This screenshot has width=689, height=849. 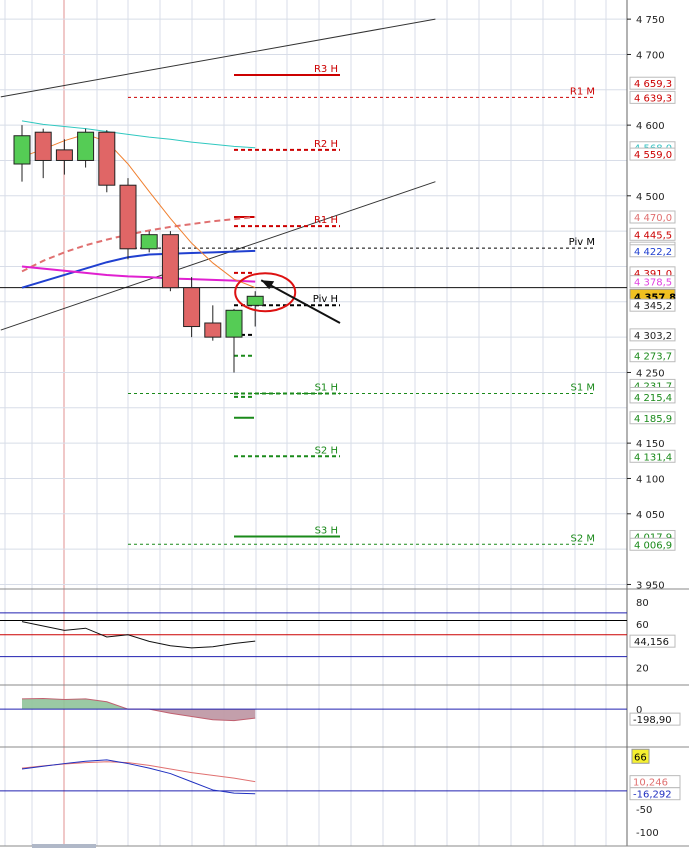 I want to click on price-tag-label: 4 378,5, so click(x=653, y=283).